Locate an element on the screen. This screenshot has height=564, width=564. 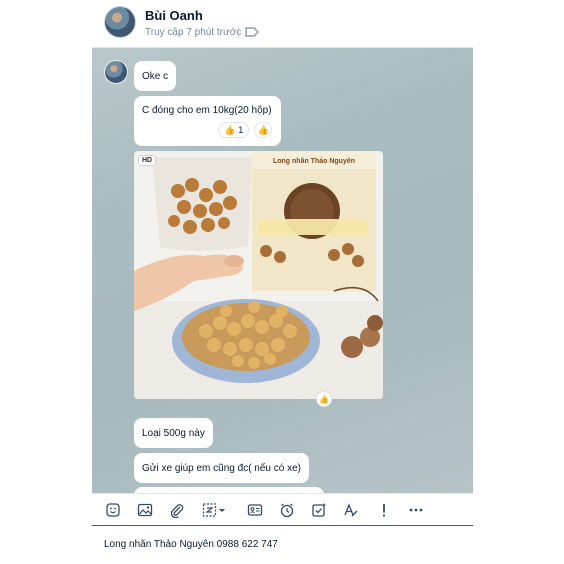
contact-avatar is located at coordinates (120, 22).